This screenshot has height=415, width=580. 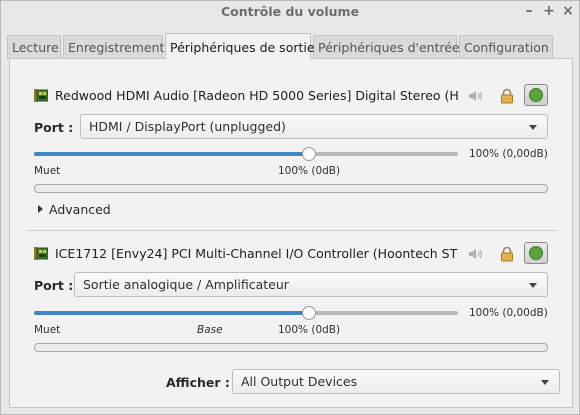 I want to click on title-bar: Contrôle du volume – + ×, so click(x=290, y=12).